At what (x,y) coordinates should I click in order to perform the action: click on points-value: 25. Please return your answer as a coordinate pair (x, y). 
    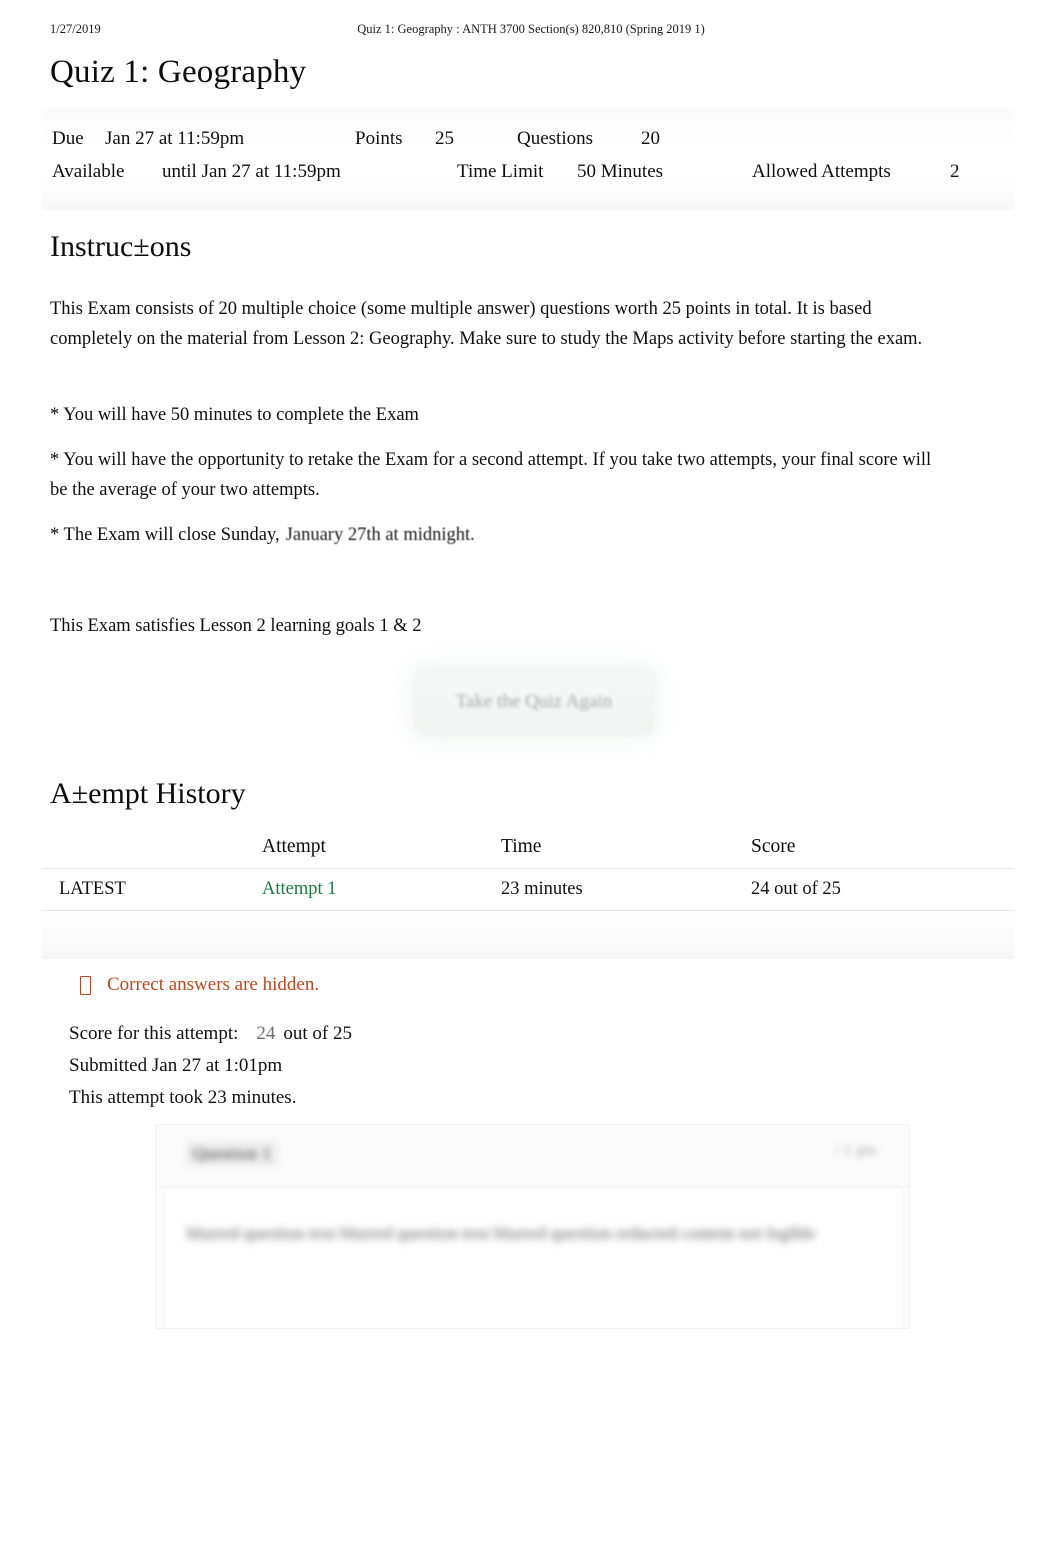
    Looking at the image, I should click on (444, 138).